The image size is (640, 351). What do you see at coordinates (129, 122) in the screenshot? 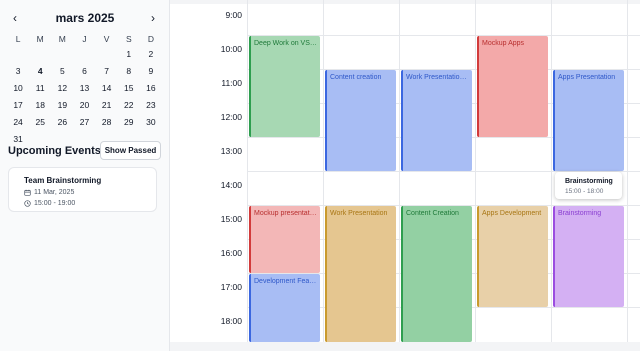
I see `calendar-day: 29` at bounding box center [129, 122].